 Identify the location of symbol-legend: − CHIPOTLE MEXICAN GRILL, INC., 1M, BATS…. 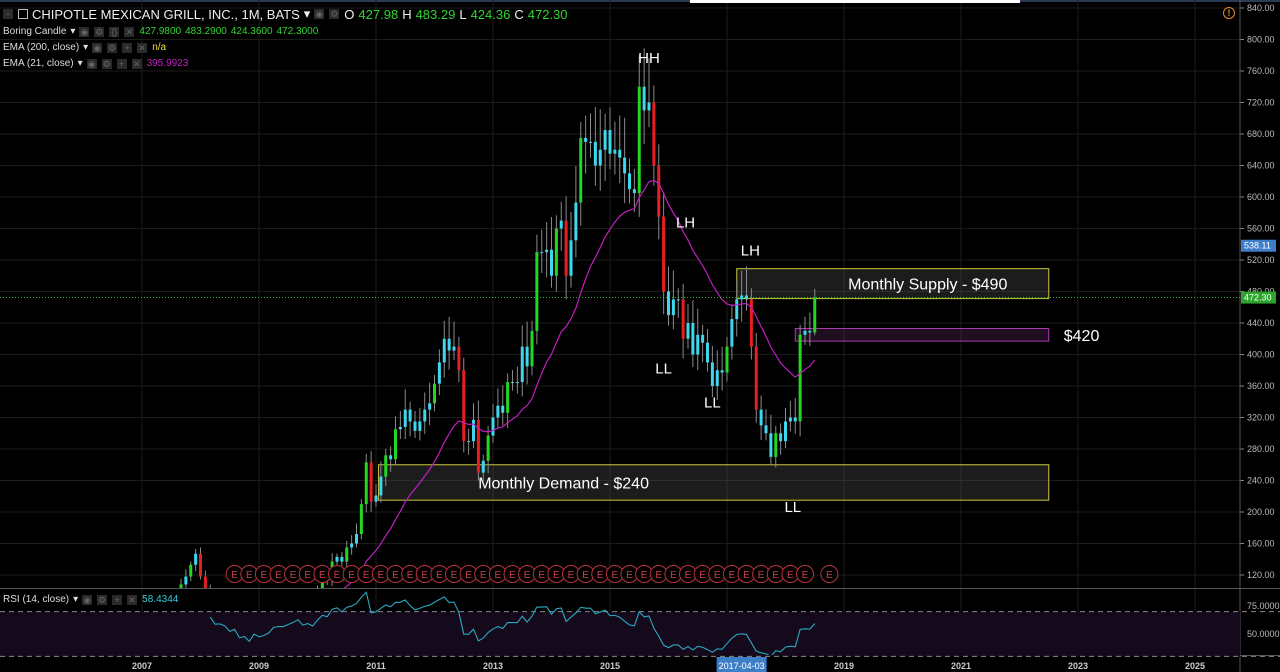
(285, 14).